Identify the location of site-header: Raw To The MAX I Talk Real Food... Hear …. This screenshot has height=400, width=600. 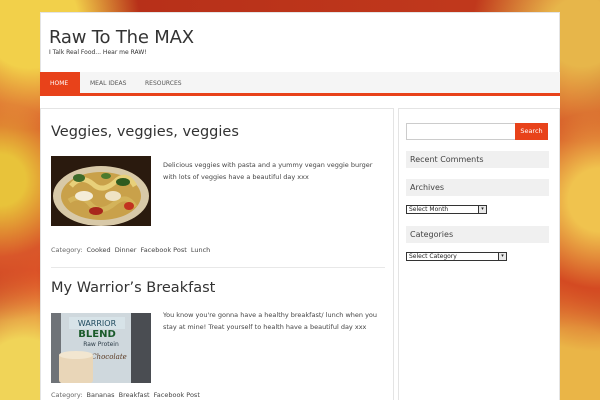
(300, 42).